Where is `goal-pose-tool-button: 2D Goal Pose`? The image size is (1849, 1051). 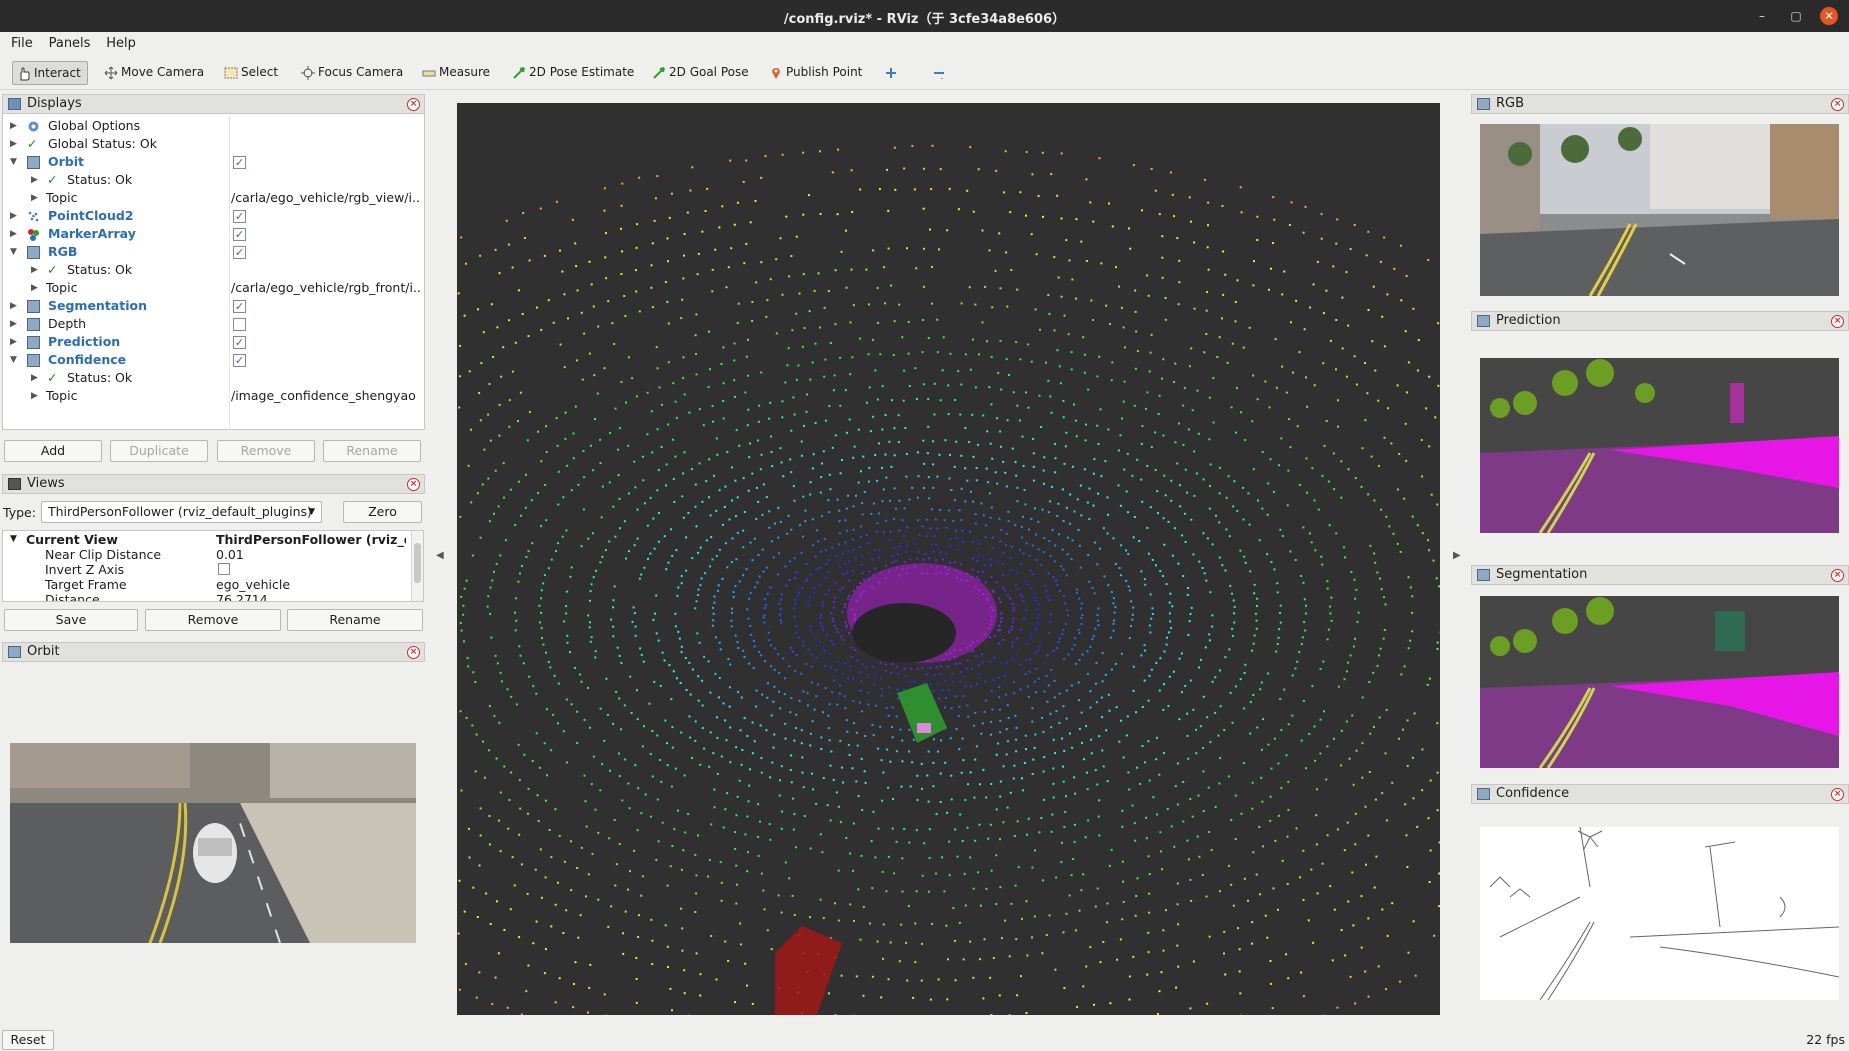 goal-pose-tool-button: 2D Goal Pose is located at coordinates (701, 73).